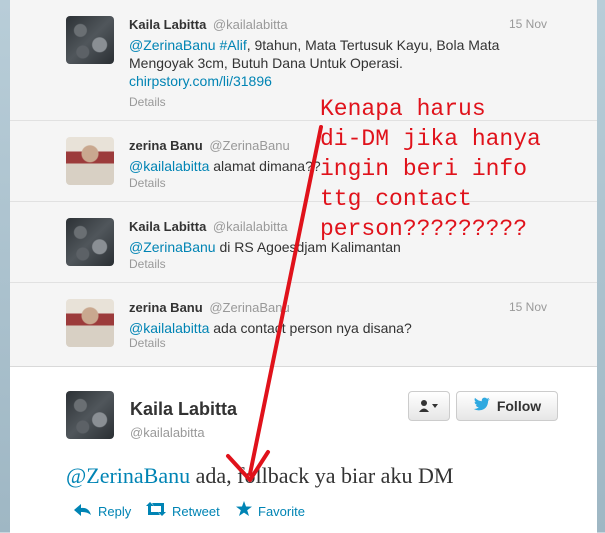 This screenshot has height=533, width=605. Describe the element at coordinates (396, 199) in the screenshot. I see `annotation-line: ttg contact` at that location.